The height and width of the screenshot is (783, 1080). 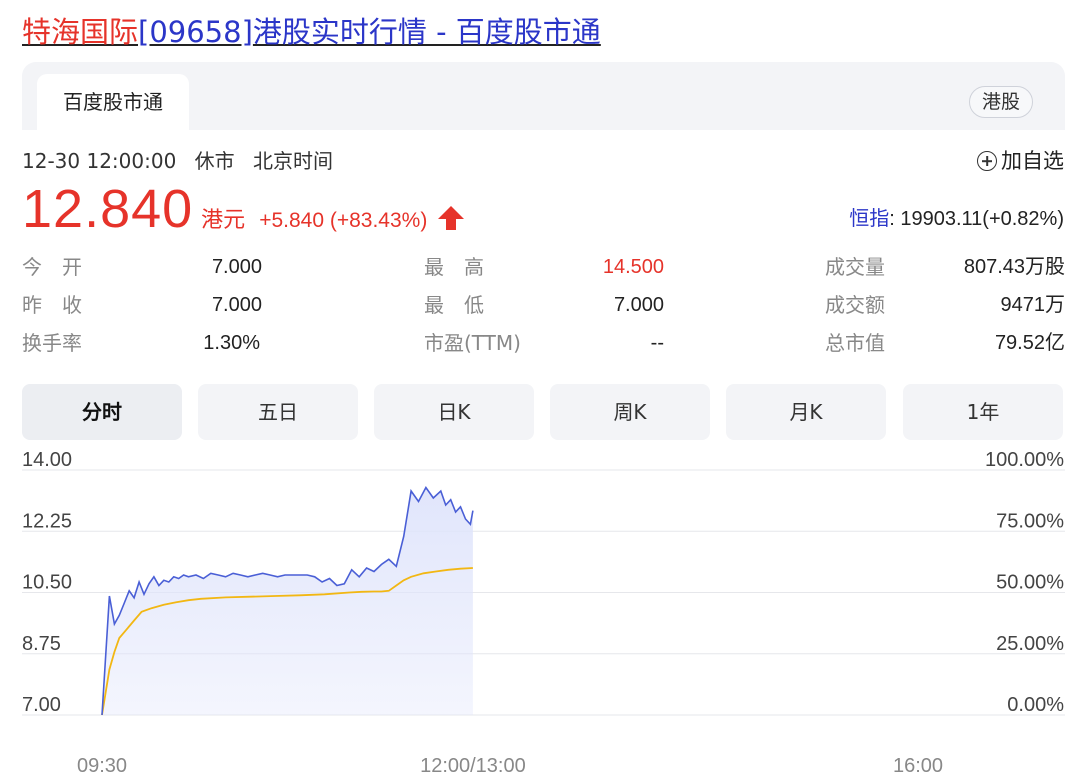 What do you see at coordinates (543, 412) in the screenshot?
I see `period-tabs: 分时 五日 日K 周K 月K 1年` at bounding box center [543, 412].